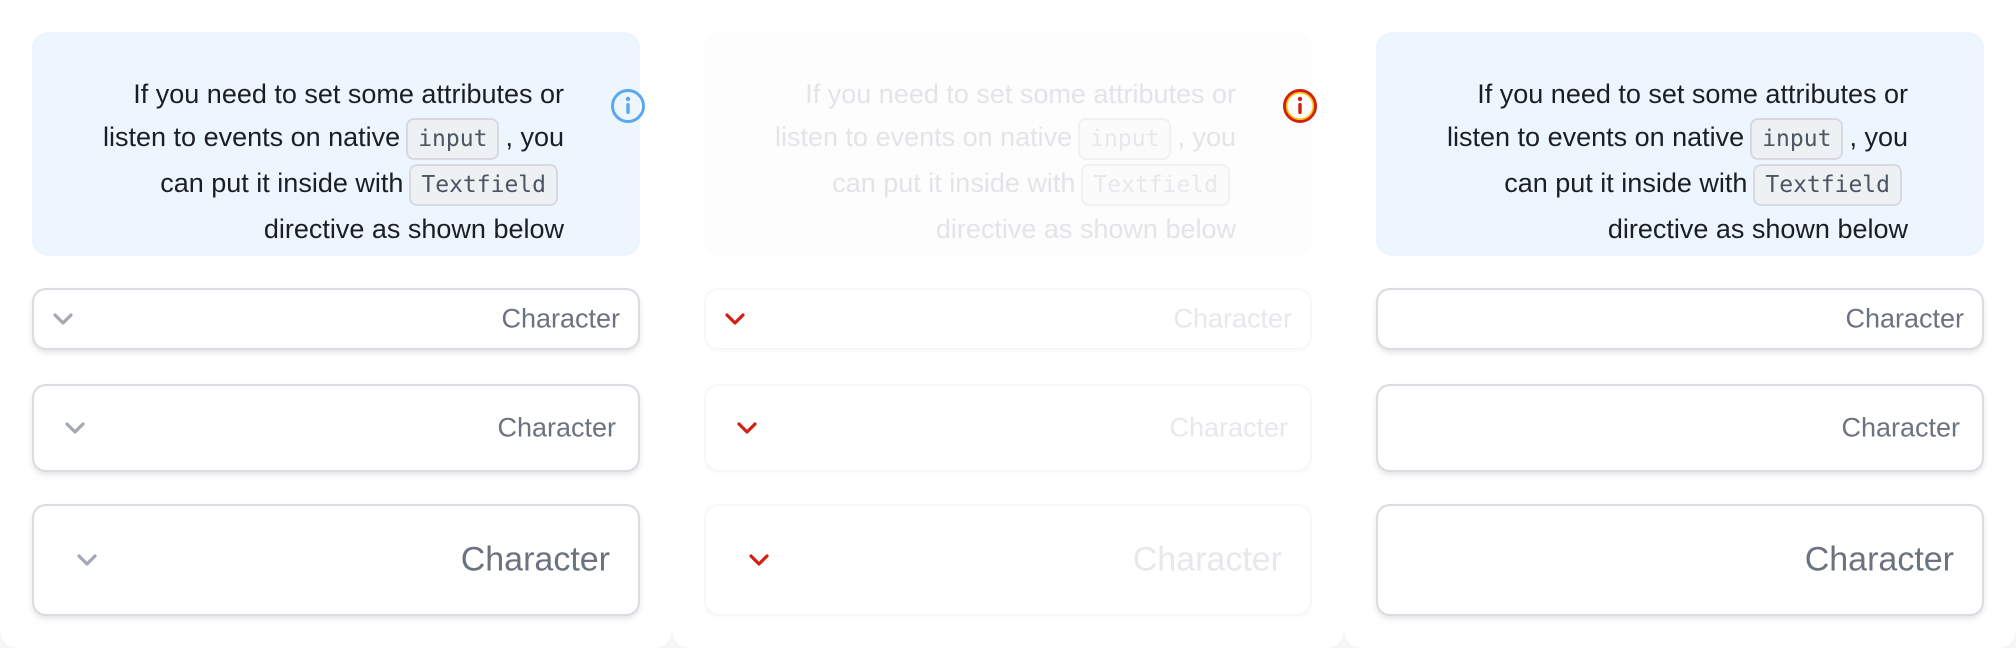 The height and width of the screenshot is (648, 2016). What do you see at coordinates (1680, 428) in the screenshot?
I see `text-field-medium: Character` at bounding box center [1680, 428].